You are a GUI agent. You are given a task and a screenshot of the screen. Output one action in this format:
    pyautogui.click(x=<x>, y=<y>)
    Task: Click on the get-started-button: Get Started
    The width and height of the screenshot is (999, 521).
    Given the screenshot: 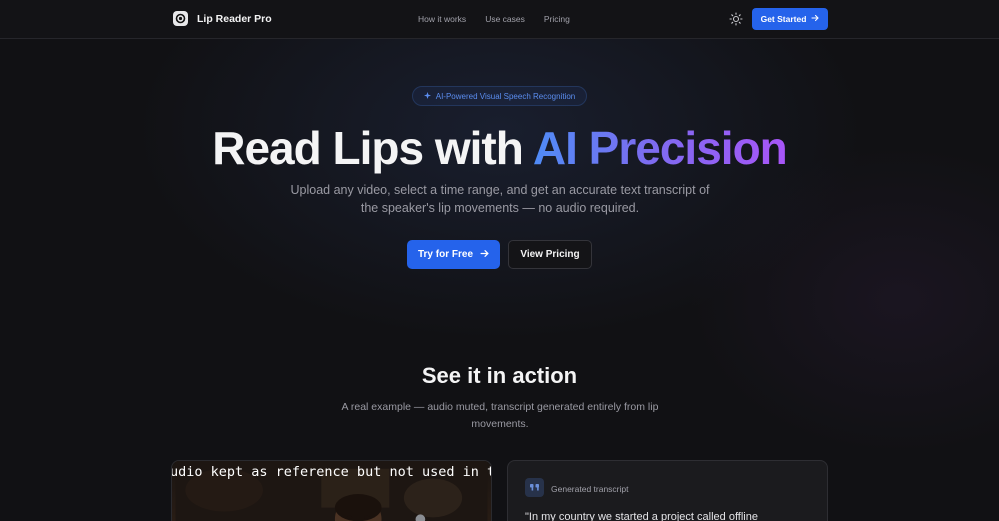 What is the action you would take?
    pyautogui.click(x=790, y=19)
    